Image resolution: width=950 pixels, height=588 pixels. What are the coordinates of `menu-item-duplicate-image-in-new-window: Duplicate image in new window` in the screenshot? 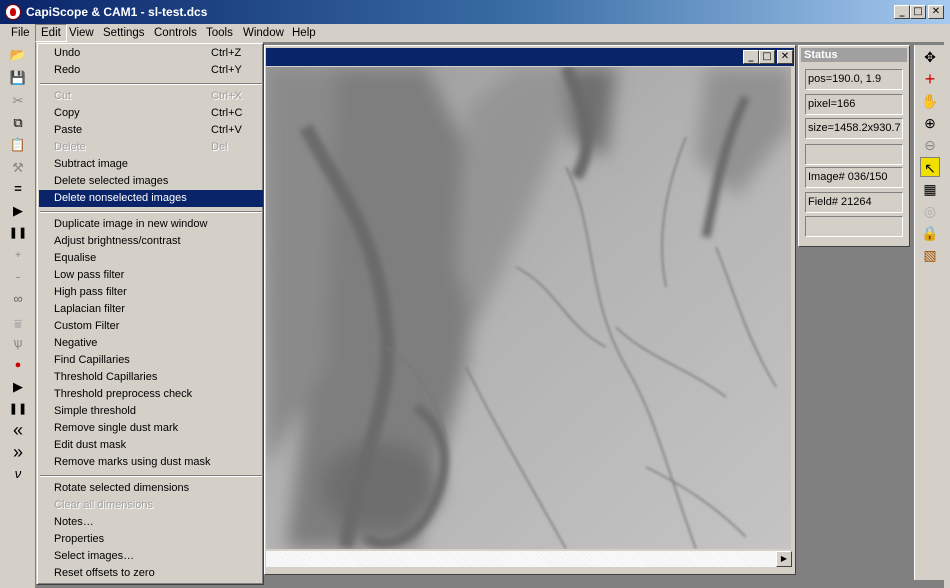 It's located at (151, 224).